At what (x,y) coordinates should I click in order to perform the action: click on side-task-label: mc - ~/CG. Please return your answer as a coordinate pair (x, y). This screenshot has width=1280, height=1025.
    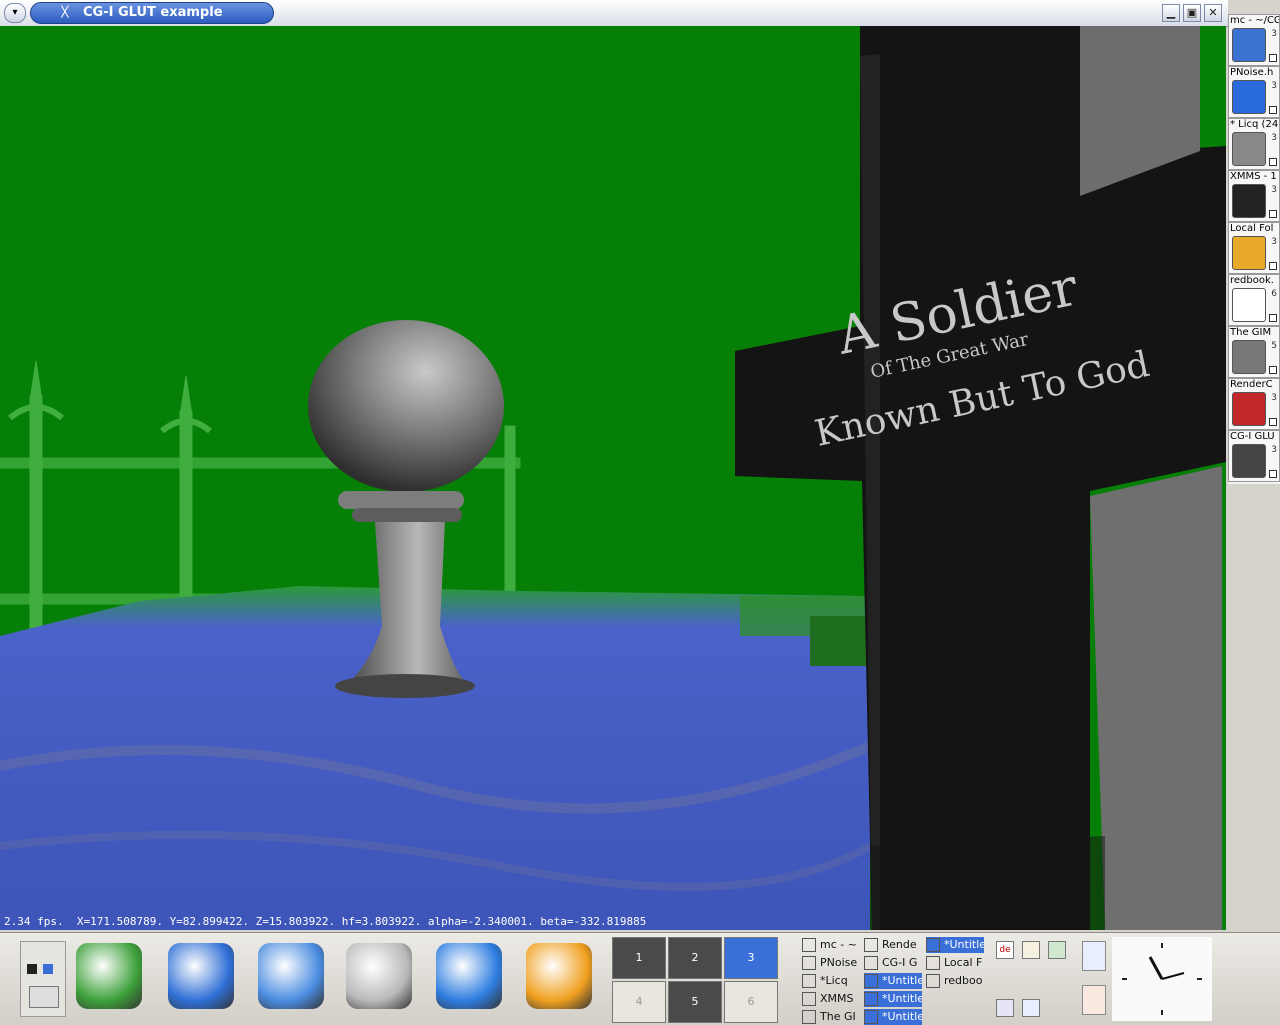
    Looking at the image, I should click on (1255, 20).